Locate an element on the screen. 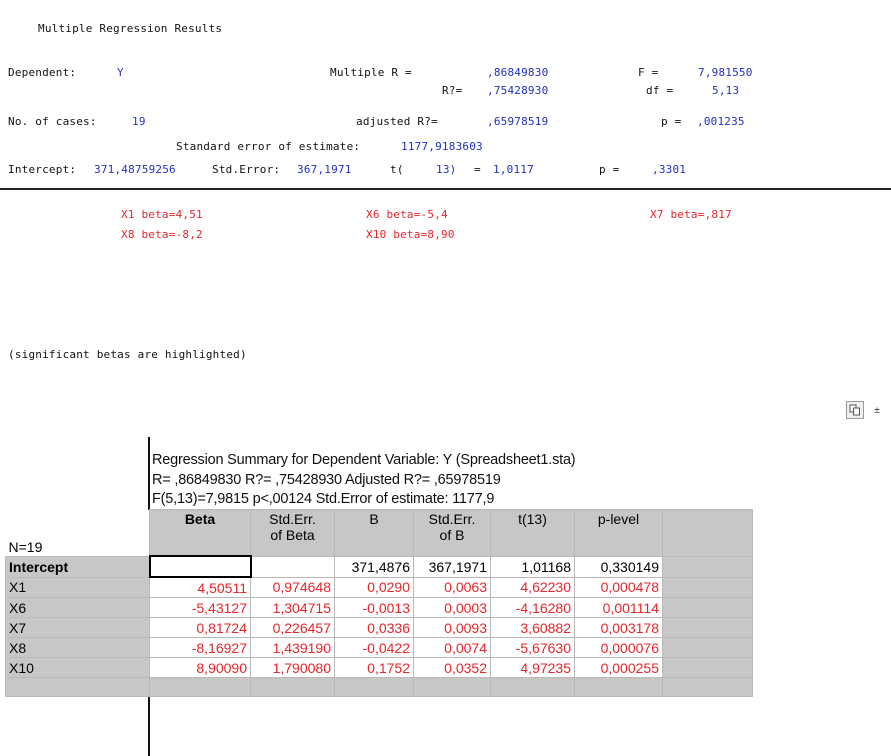 This screenshot has height=756, width=891. horizontal-divider is located at coordinates (445, 189).